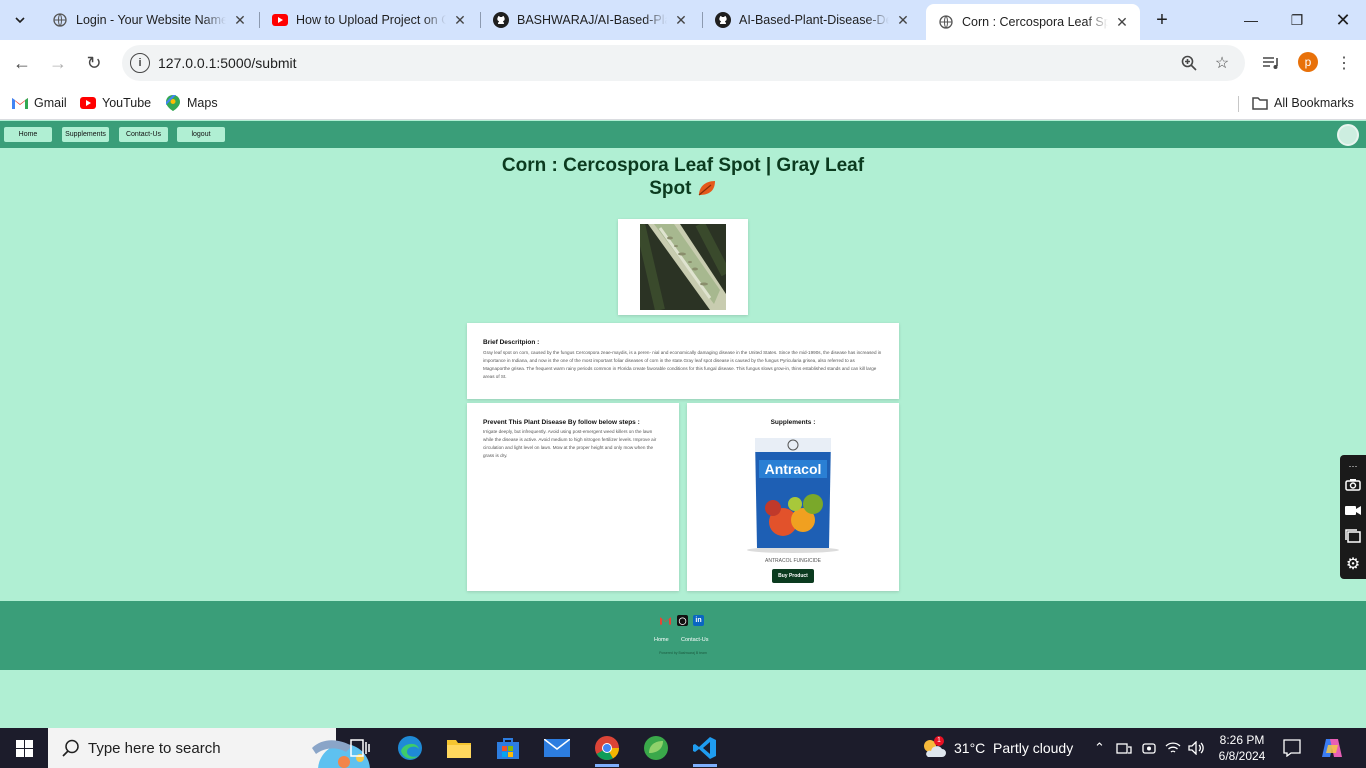 The image size is (1366, 768). I want to click on star-icon: ☆, so click(1222, 63).